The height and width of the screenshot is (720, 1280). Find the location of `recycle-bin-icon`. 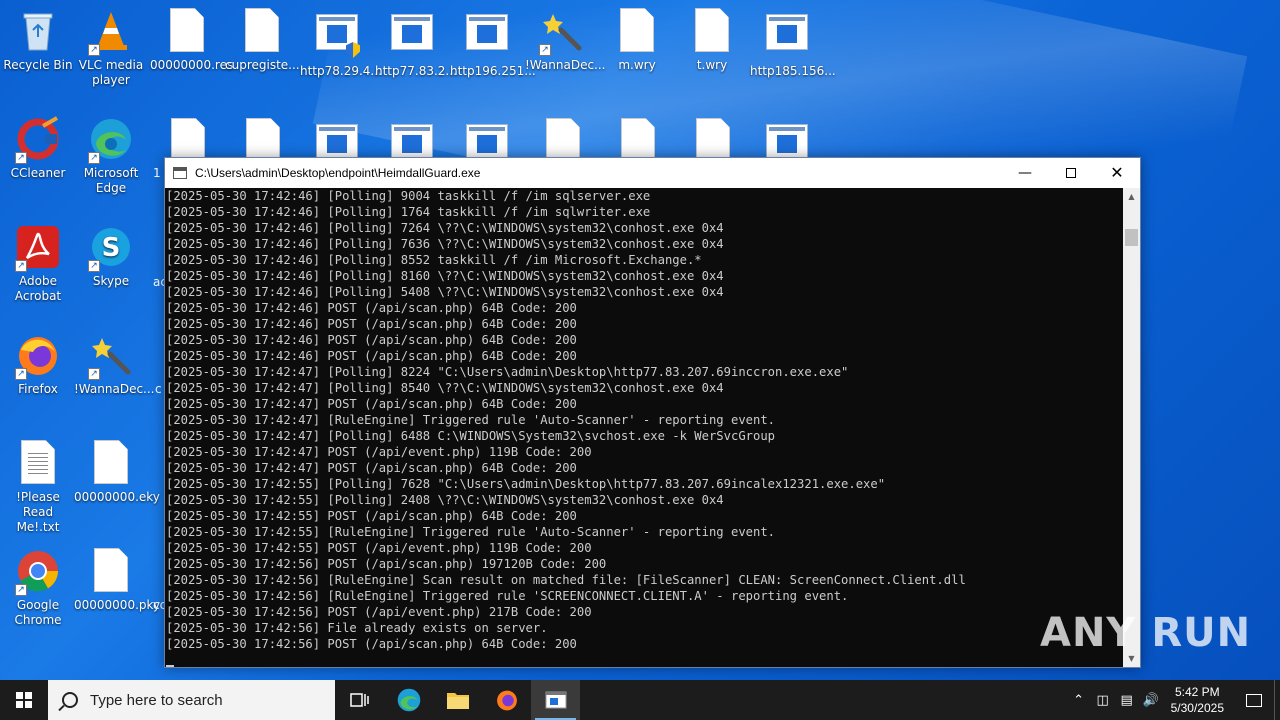

recycle-bin-icon is located at coordinates (38, 31).